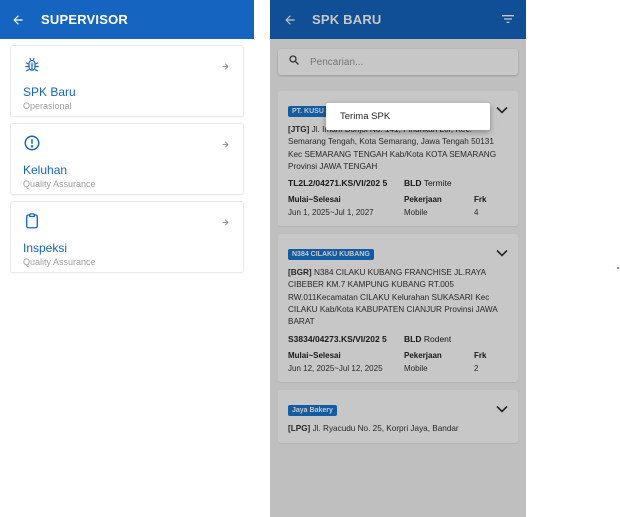 The width and height of the screenshot is (620, 517). I want to click on back-arrow-icon, so click(18, 20).